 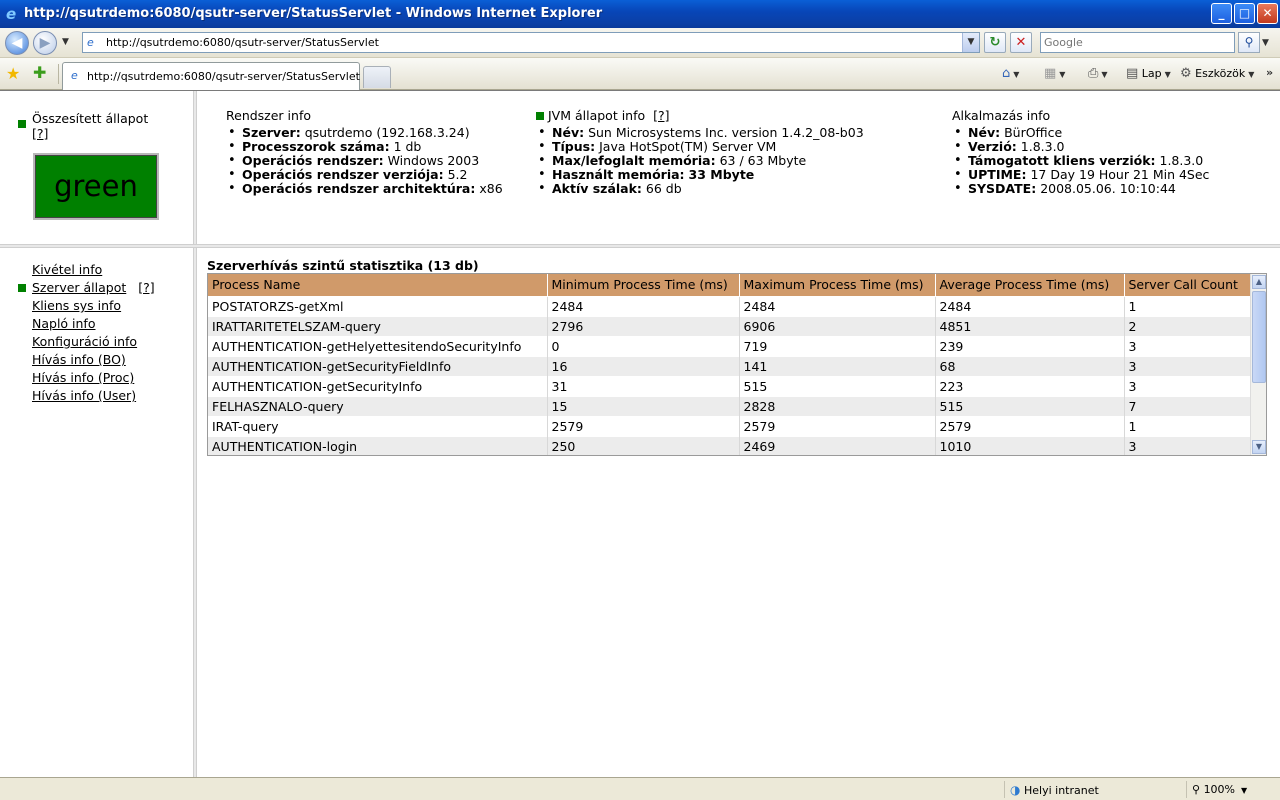 I want to click on menu-item-kliens-sys-info: Kliens sys info, so click(x=86, y=306).